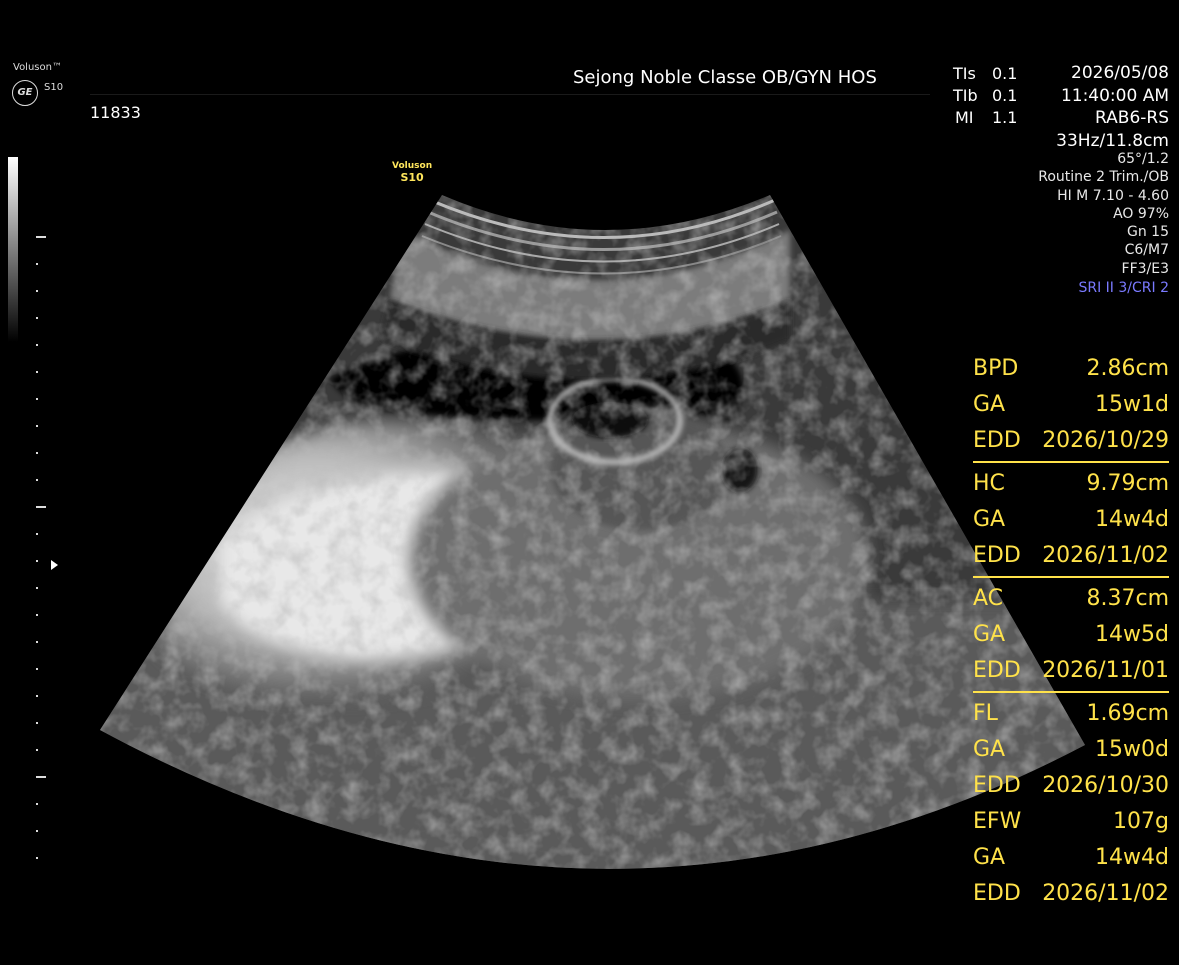  I want to click on measurement-hc: HC 9.79cm, so click(1071, 485).